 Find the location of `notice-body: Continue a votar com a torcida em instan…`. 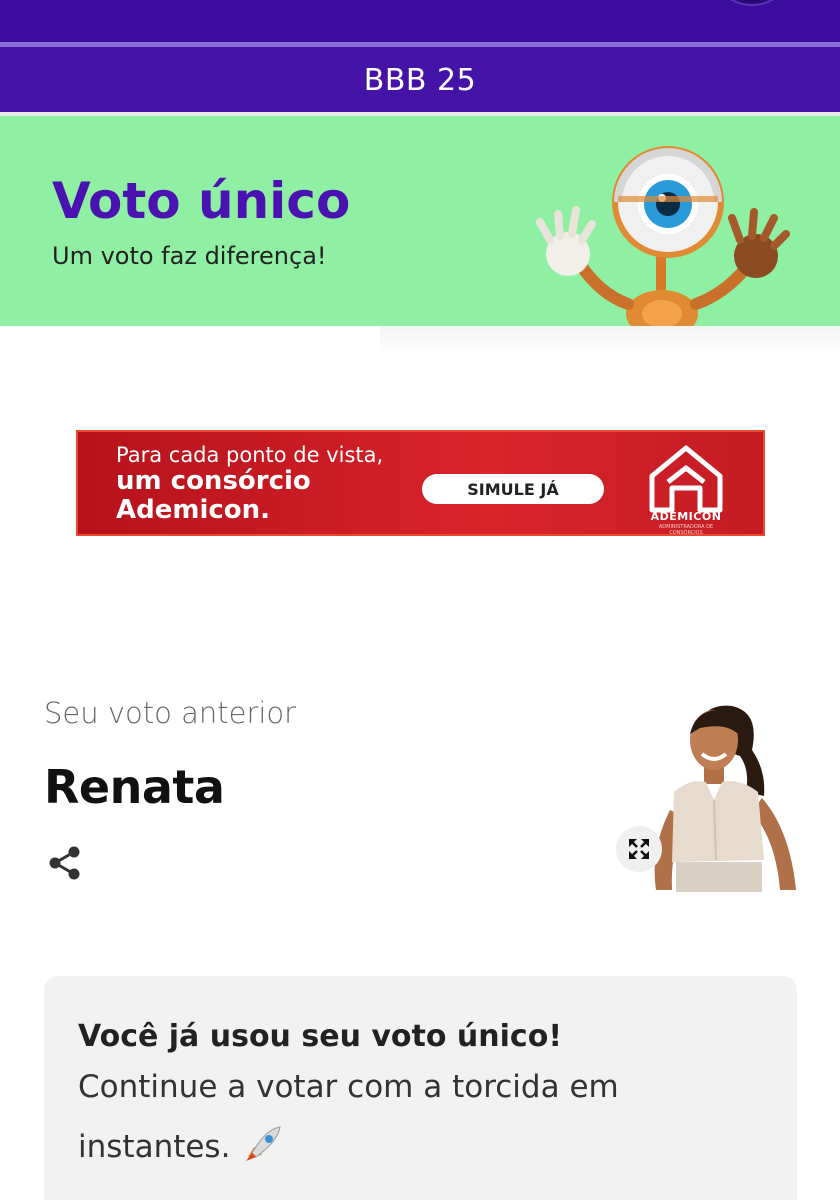

notice-body: Continue a votar com a torcida em instan… is located at coordinates (368, 1117).